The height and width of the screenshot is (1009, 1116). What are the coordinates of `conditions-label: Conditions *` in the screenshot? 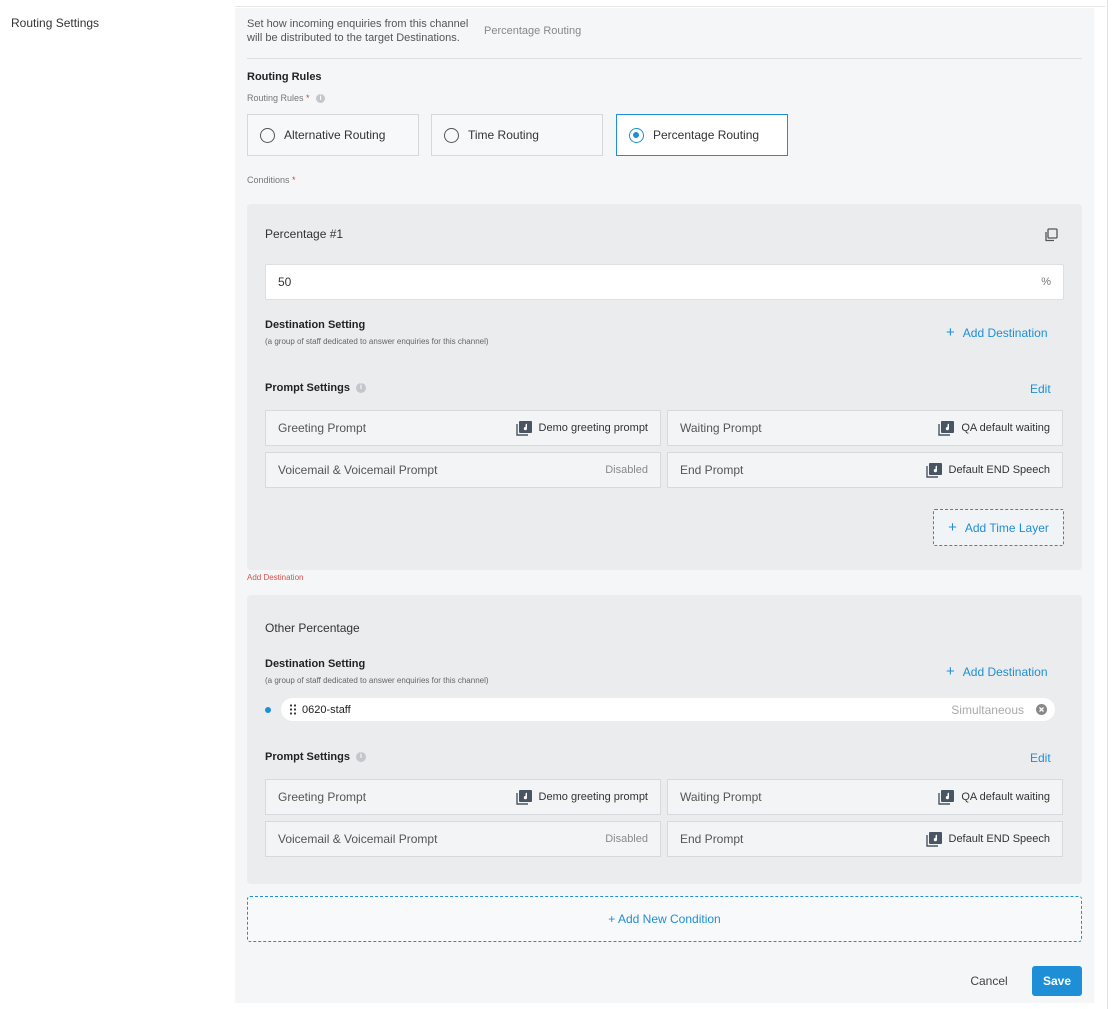 It's located at (271, 180).